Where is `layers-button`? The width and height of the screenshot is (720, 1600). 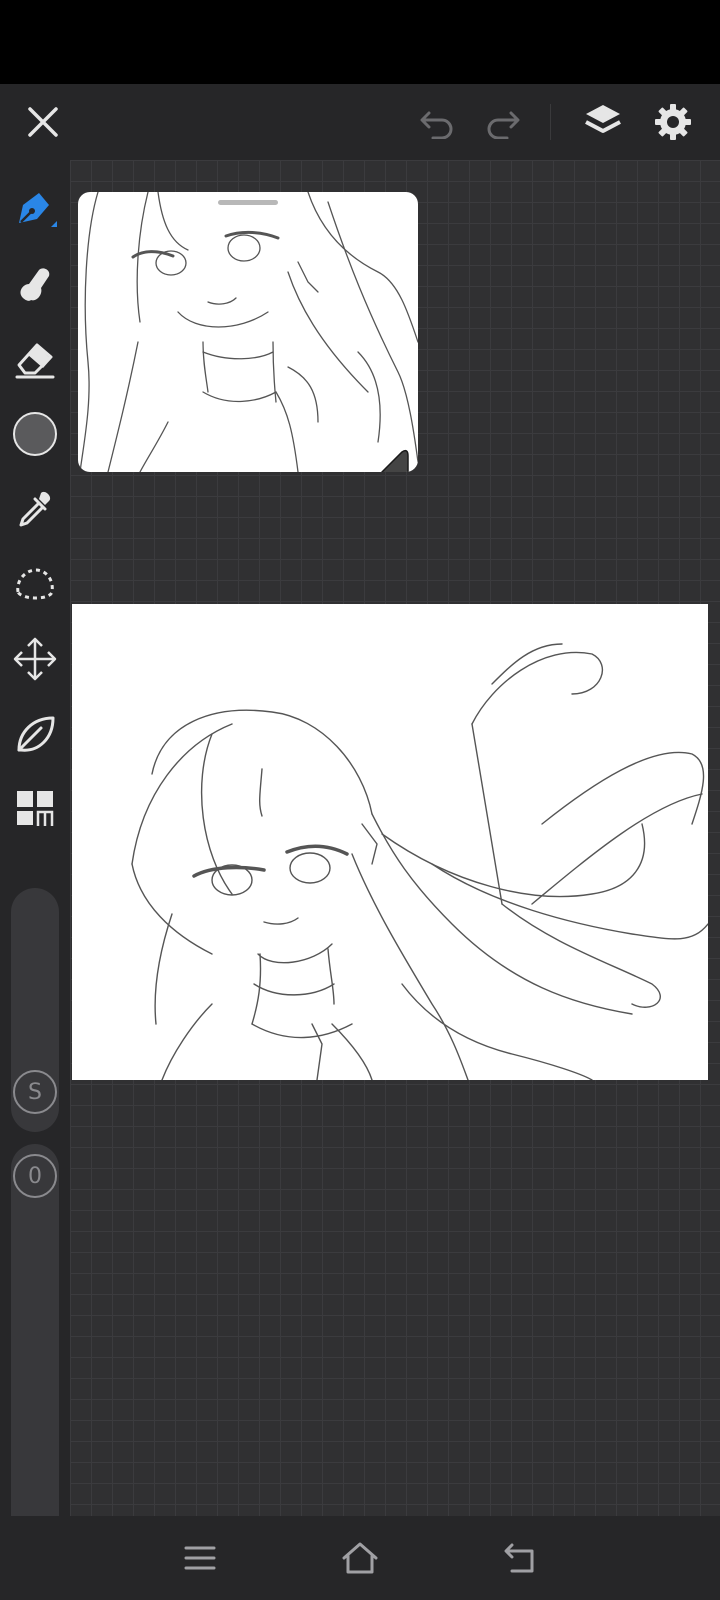
layers-button is located at coordinates (603, 122).